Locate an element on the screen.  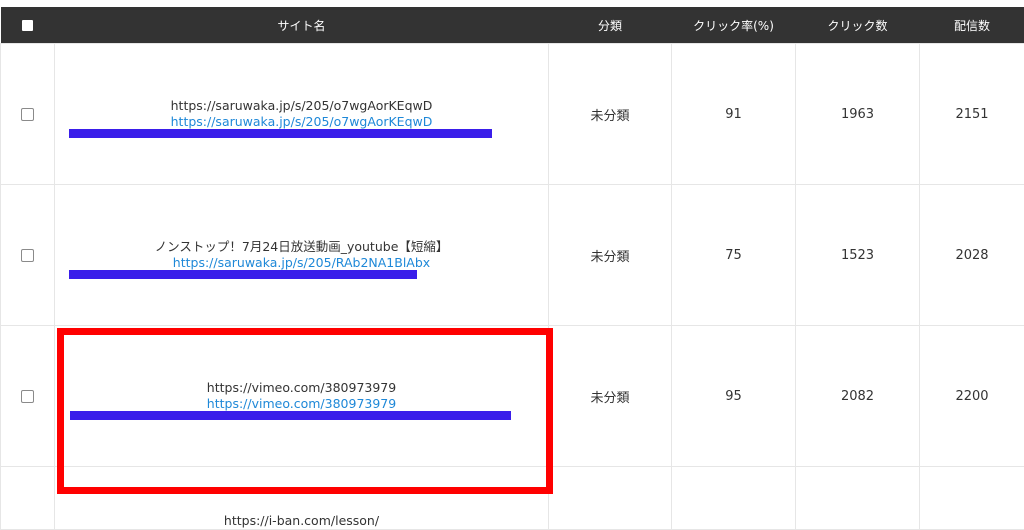
click-rate-cell: 75 is located at coordinates (734, 255).